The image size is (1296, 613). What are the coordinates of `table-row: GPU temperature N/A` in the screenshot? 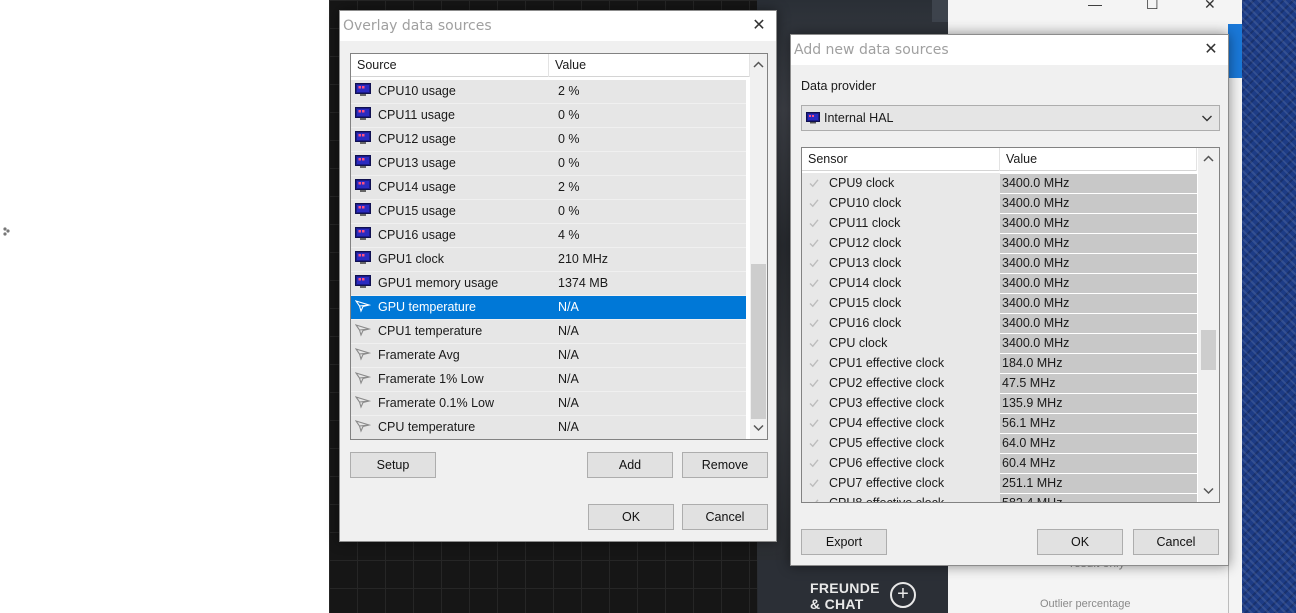 It's located at (548, 308).